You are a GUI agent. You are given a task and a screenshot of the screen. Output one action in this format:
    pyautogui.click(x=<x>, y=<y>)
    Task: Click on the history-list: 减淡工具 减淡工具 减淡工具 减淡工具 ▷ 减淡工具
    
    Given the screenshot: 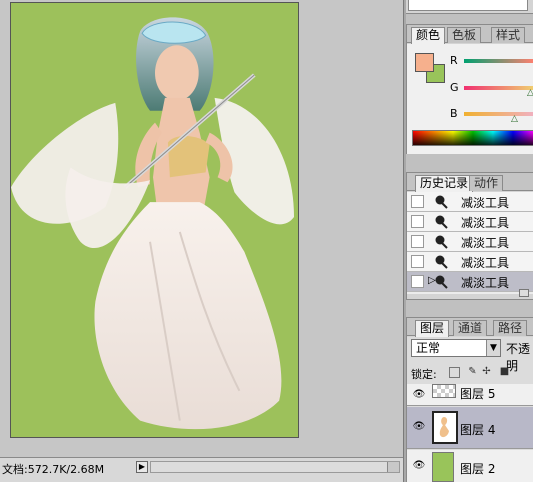 What is the action you would take?
    pyautogui.click(x=470, y=243)
    